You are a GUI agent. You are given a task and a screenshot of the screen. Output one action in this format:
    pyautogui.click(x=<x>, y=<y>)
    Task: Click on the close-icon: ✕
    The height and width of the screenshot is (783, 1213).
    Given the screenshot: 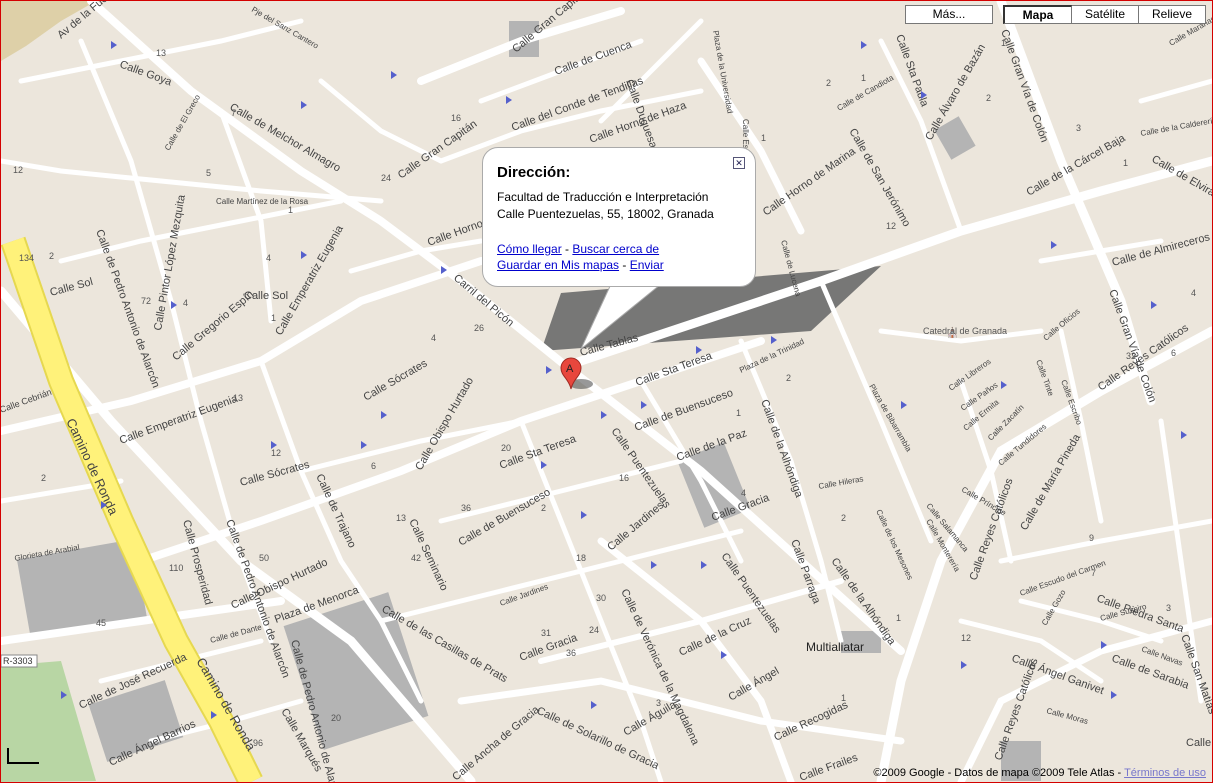 What is the action you would take?
    pyautogui.click(x=739, y=163)
    